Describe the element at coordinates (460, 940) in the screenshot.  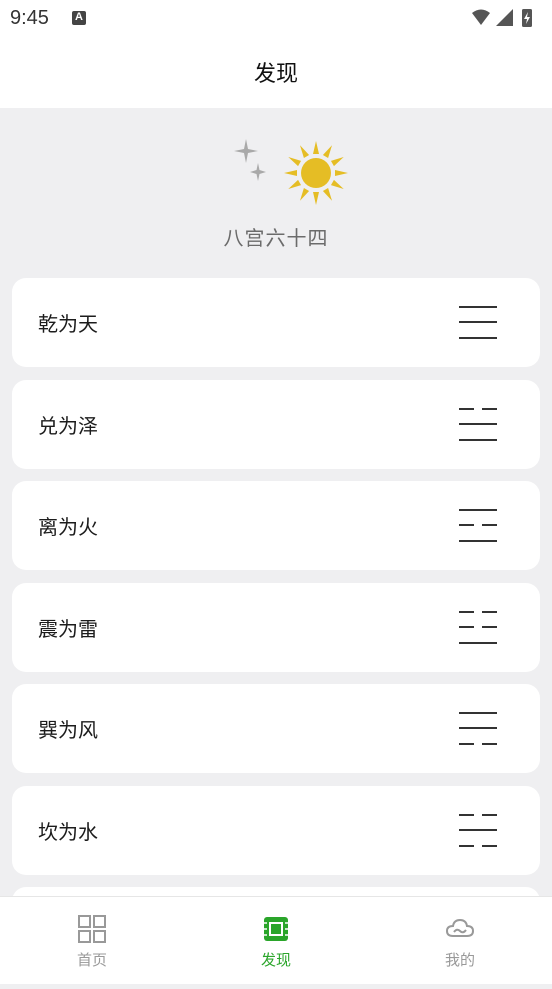
I see `nav-item-mine: 我的` at that location.